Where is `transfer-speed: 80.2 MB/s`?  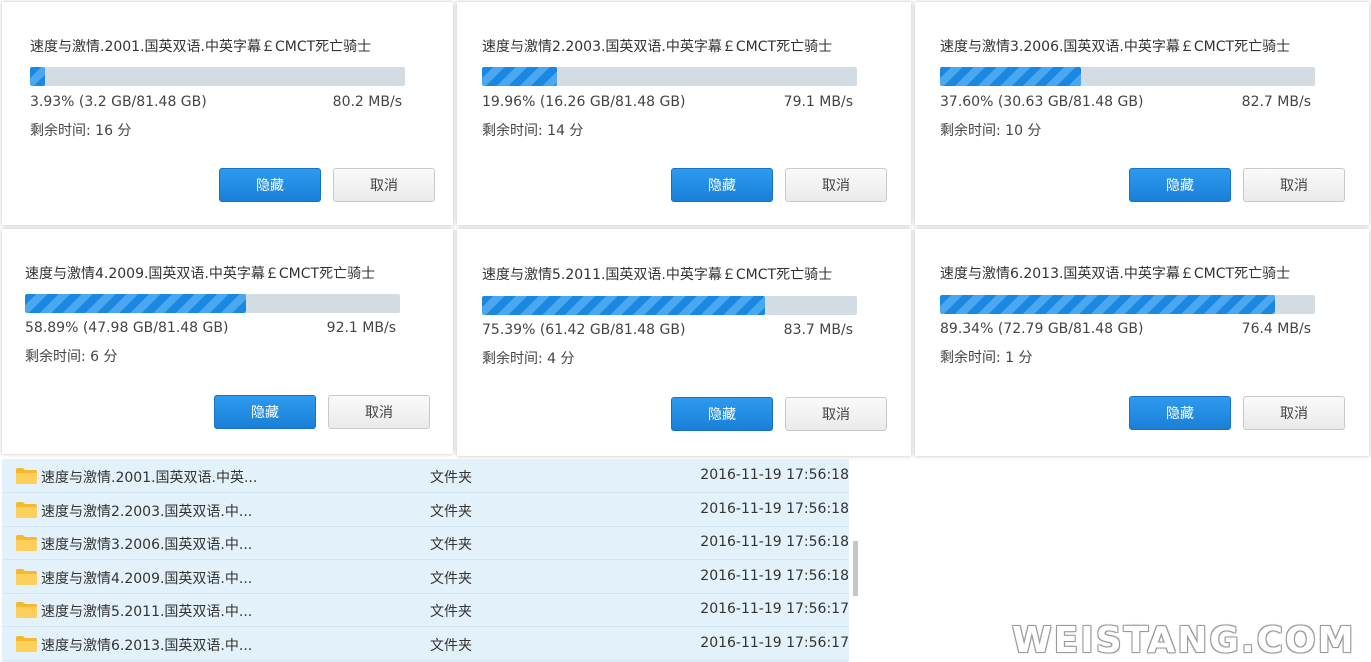
transfer-speed: 80.2 MB/s is located at coordinates (367, 102).